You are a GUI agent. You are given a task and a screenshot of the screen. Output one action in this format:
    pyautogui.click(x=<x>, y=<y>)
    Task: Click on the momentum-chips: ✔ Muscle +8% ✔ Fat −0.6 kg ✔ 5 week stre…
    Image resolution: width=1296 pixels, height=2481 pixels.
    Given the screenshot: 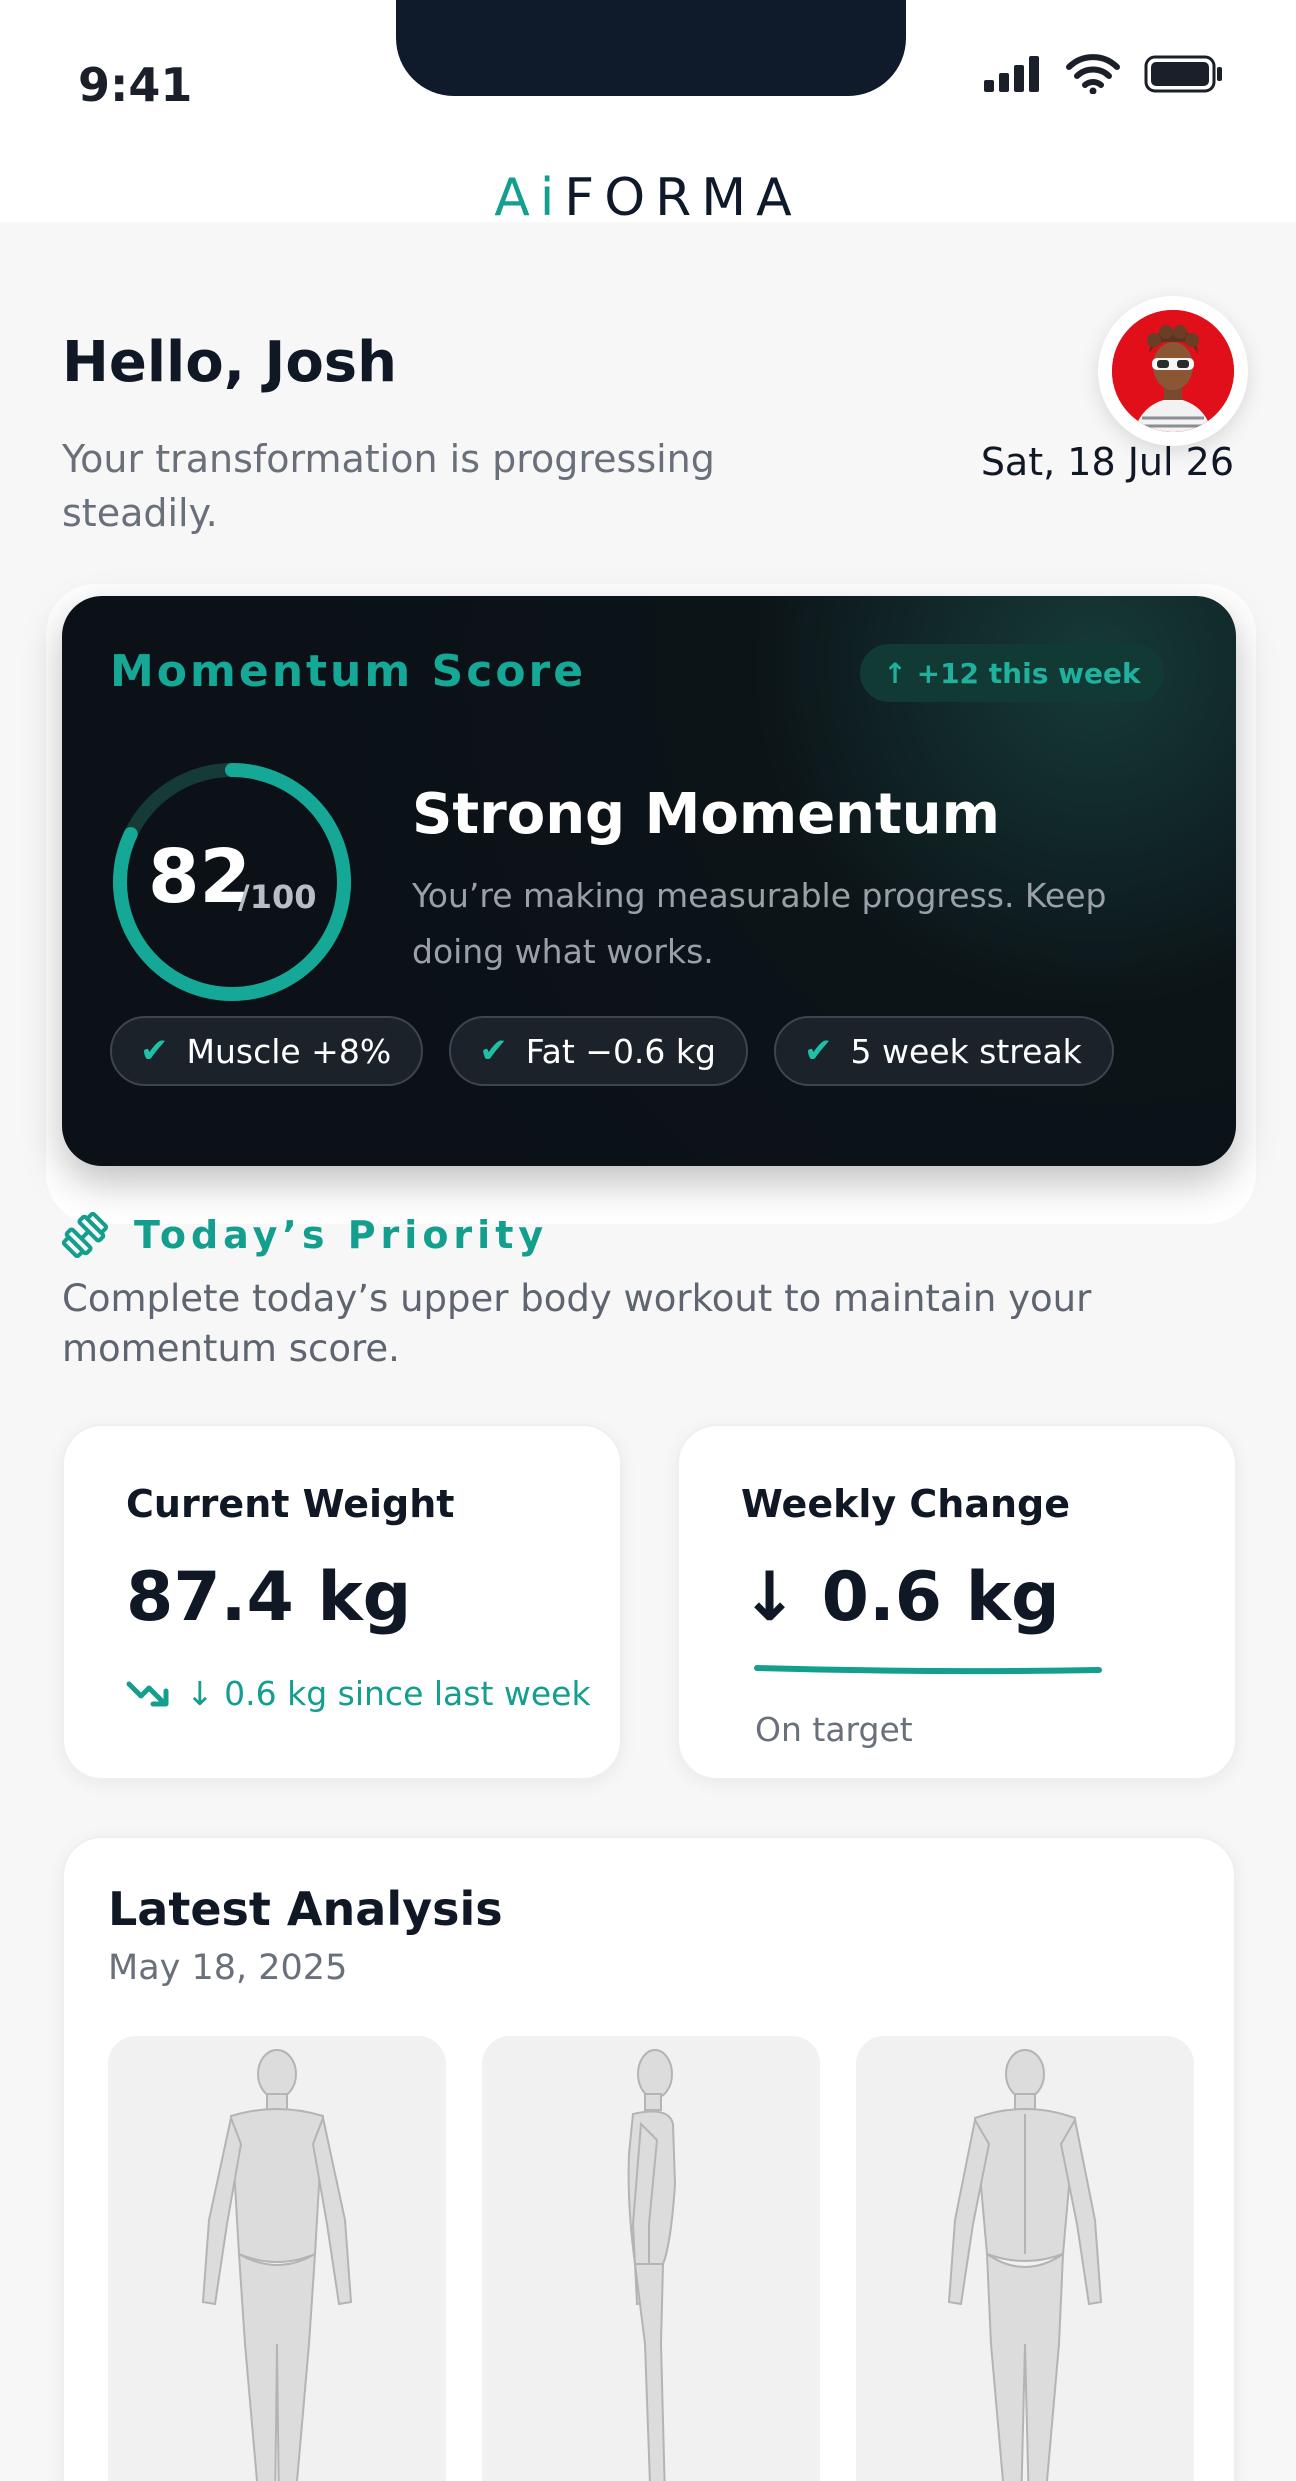 What is the action you would take?
    pyautogui.click(x=612, y=1051)
    